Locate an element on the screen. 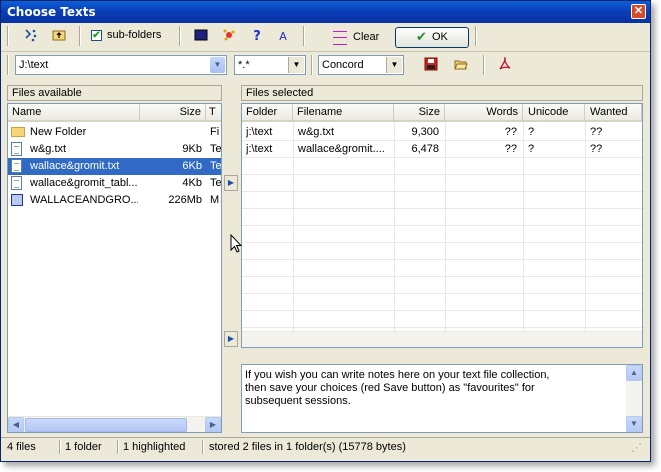  close-button: ✕ is located at coordinates (638, 11).